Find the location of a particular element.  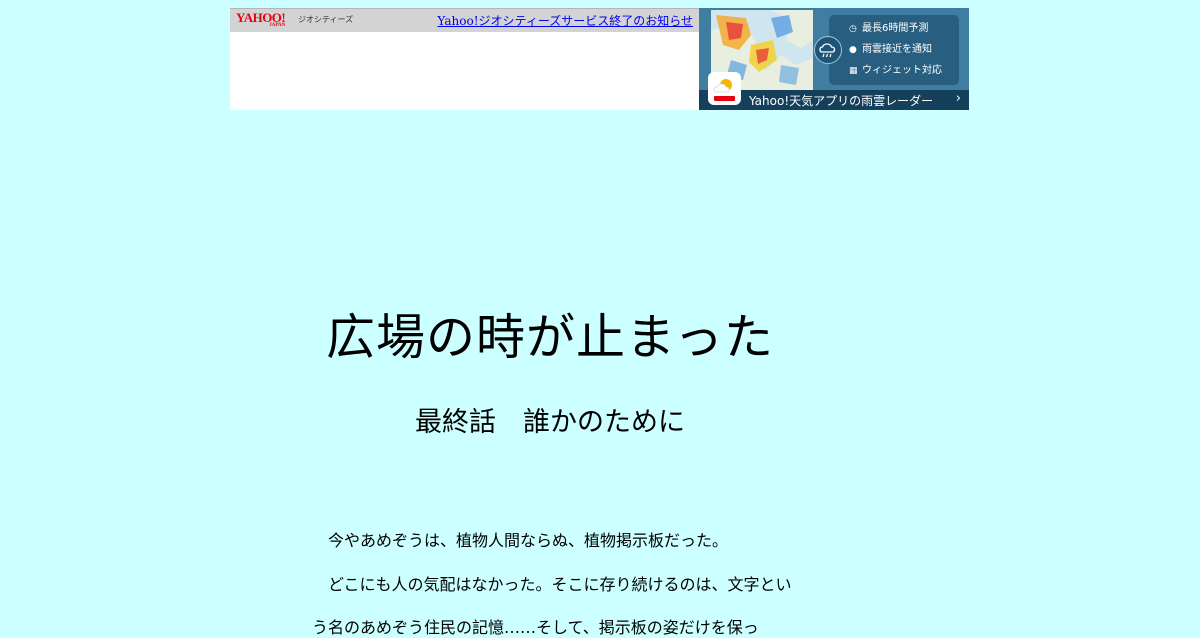

yahoo-japan-logo: YAHOO! JAPAN is located at coordinates (261, 19).